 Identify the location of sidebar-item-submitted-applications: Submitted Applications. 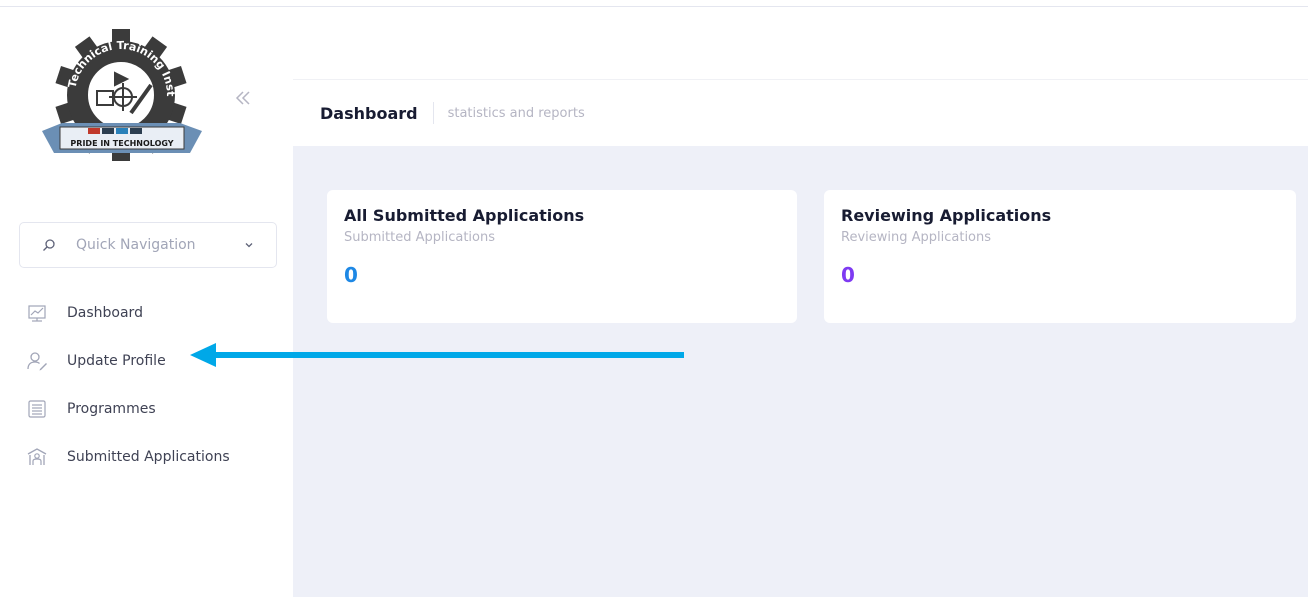
(146, 457).